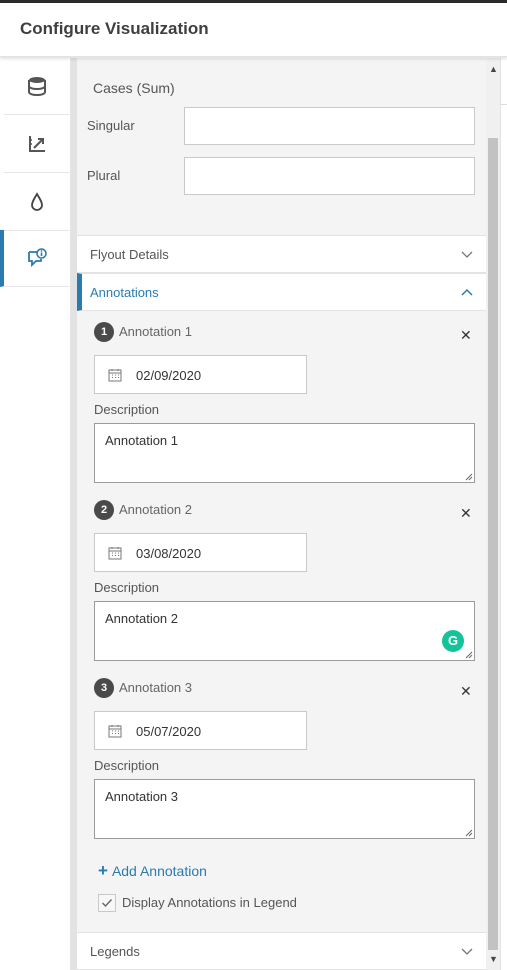 This screenshot has width=507, height=970. Describe the element at coordinates (142, 440) in the screenshot. I see `description-text: Annotation 1` at that location.